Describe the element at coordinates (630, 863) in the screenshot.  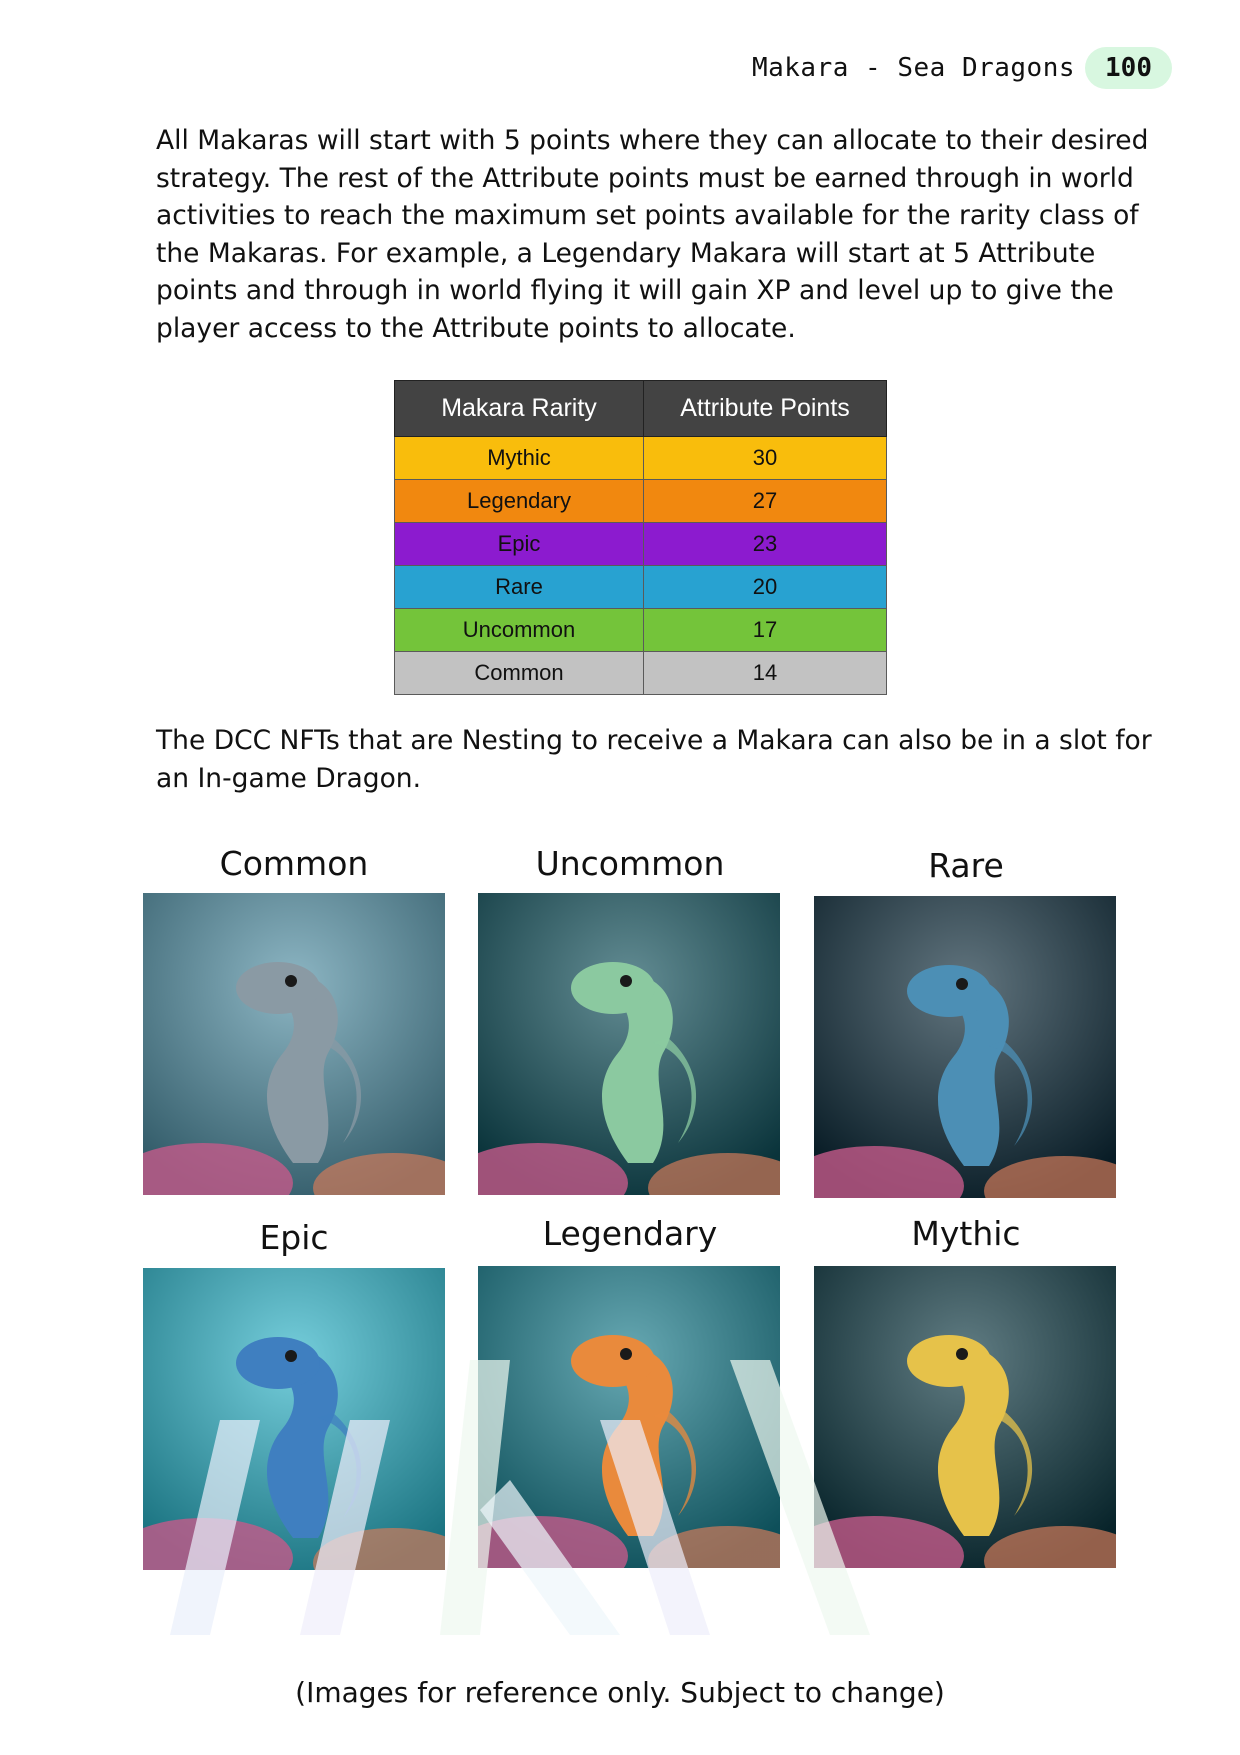
I see `gallery-label-uncommon: Uncommon` at that location.